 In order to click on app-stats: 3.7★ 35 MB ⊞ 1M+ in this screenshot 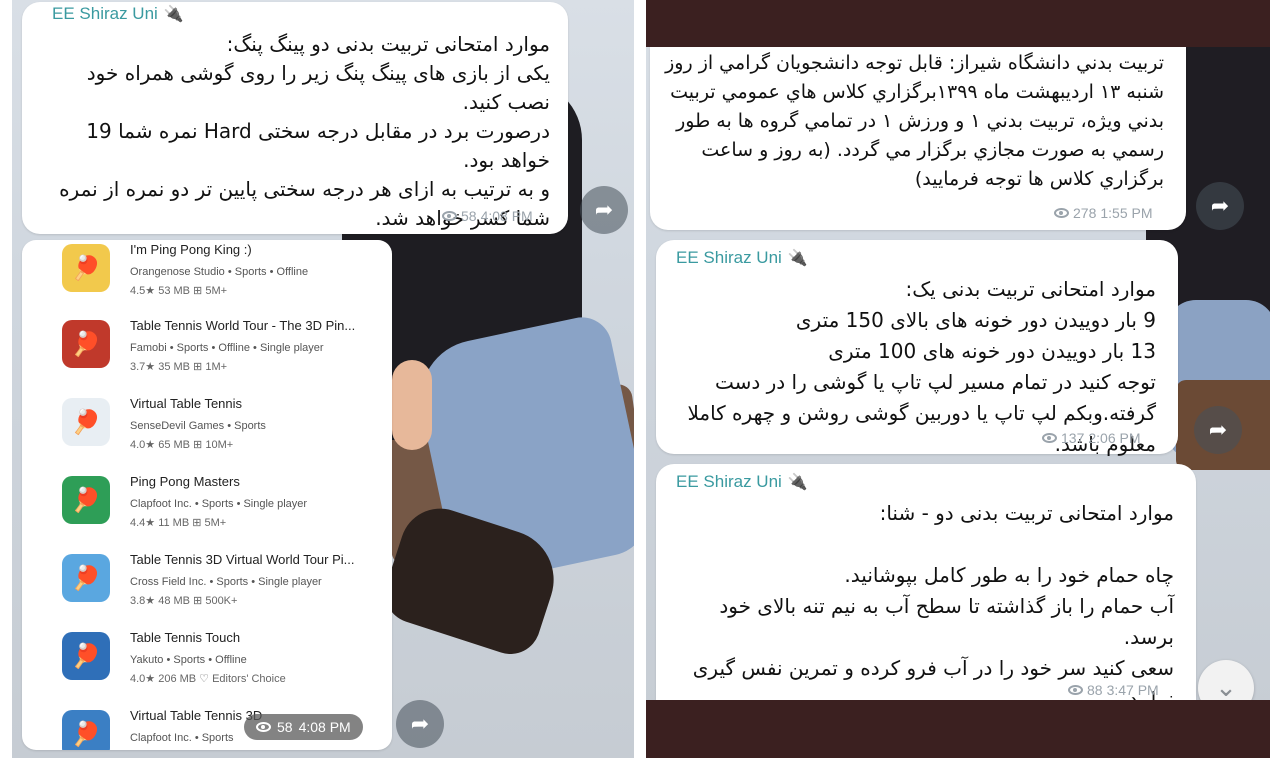, I will do `click(179, 367)`.